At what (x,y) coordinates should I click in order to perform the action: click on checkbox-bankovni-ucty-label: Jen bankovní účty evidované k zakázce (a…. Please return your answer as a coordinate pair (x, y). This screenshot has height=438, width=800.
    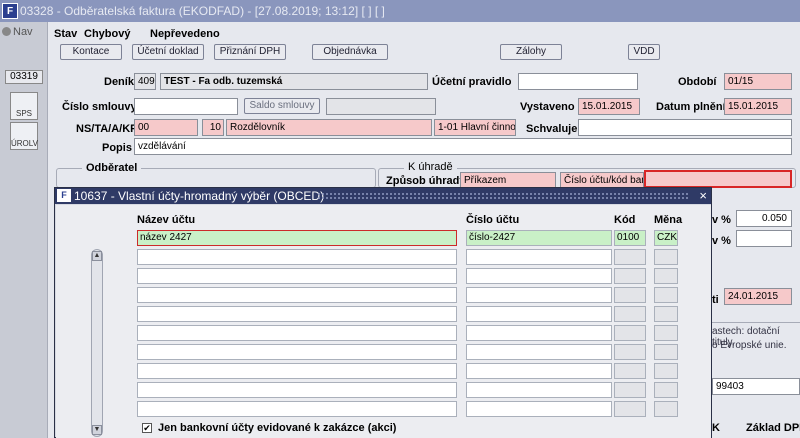
    Looking at the image, I should click on (277, 428).